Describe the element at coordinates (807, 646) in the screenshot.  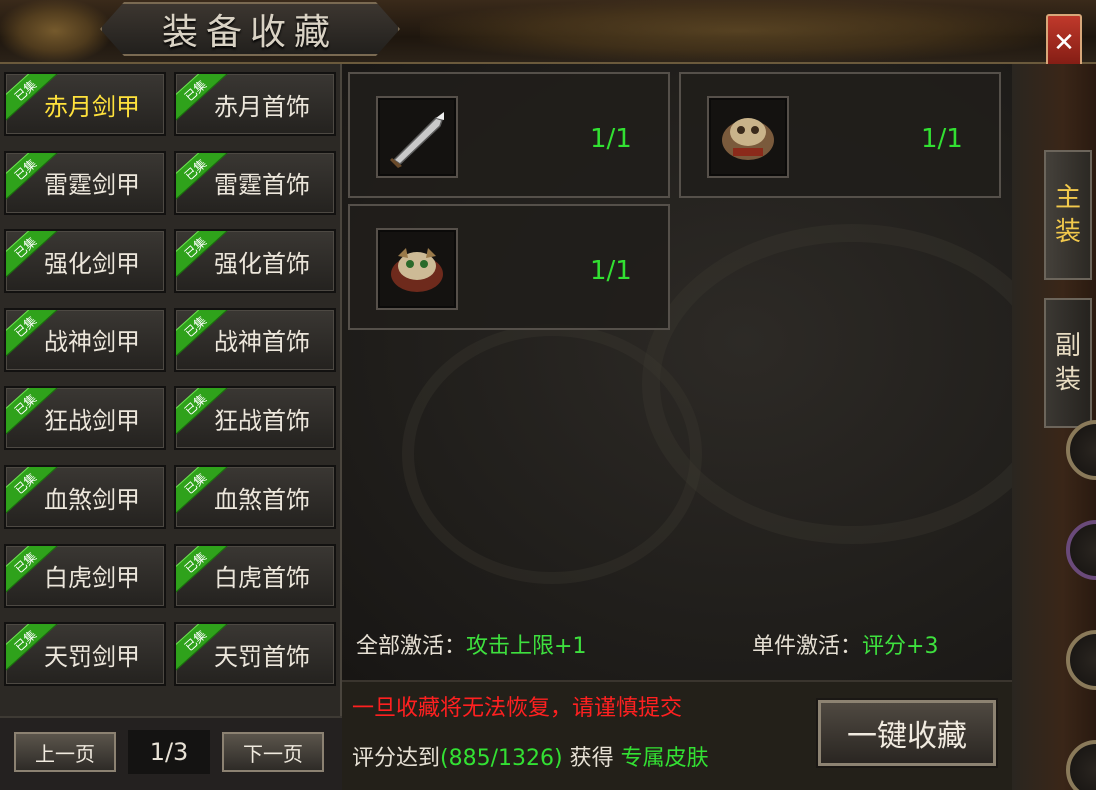
I see `single-activation-label: 单件激活：` at that location.